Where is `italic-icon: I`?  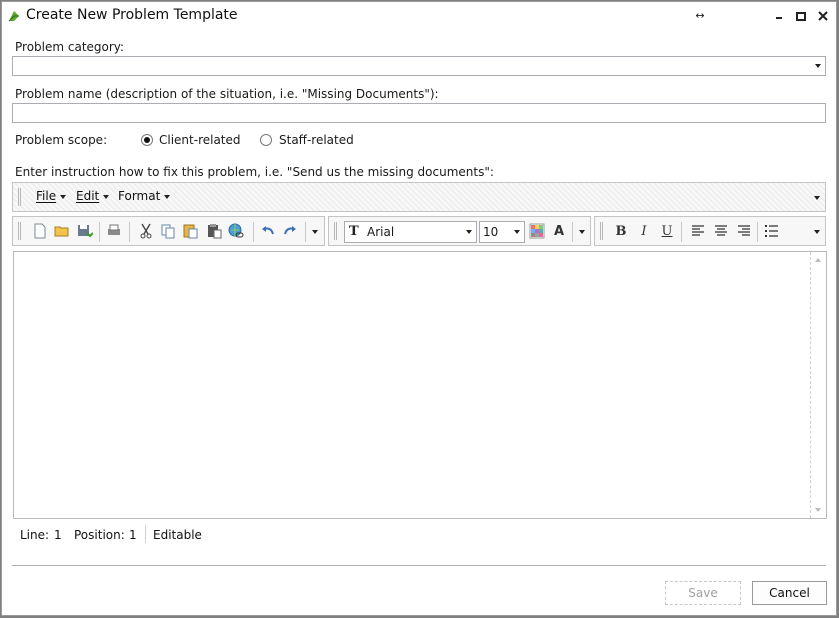 italic-icon: I is located at coordinates (644, 232).